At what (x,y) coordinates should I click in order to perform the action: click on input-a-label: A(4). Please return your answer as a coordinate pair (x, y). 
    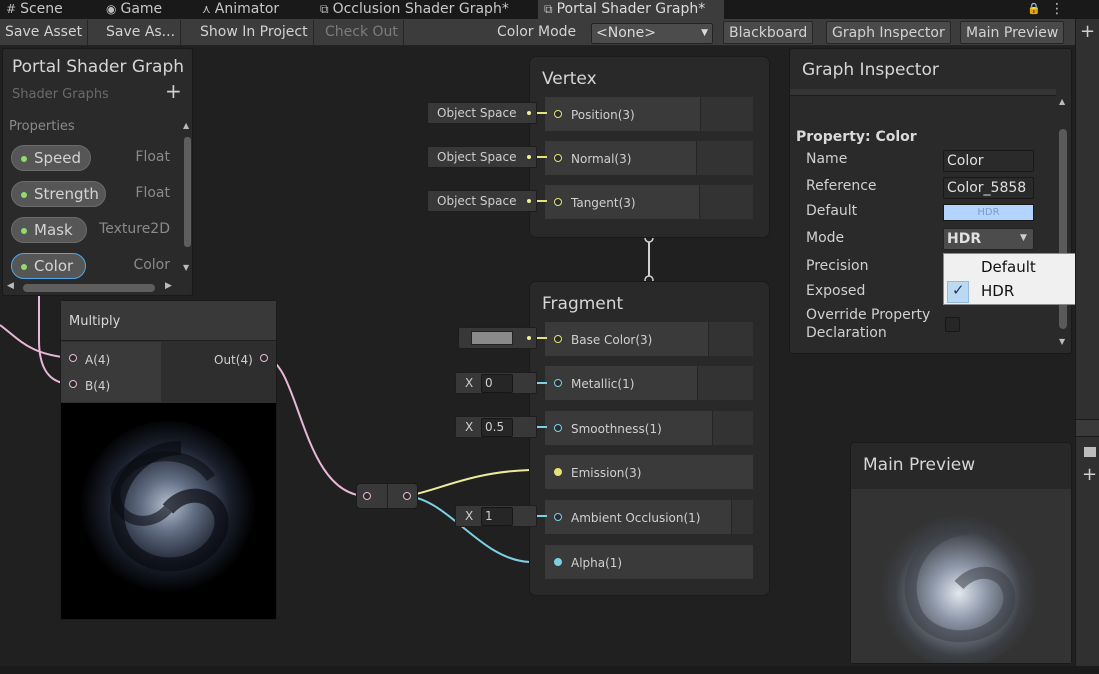
    Looking at the image, I should click on (98, 360).